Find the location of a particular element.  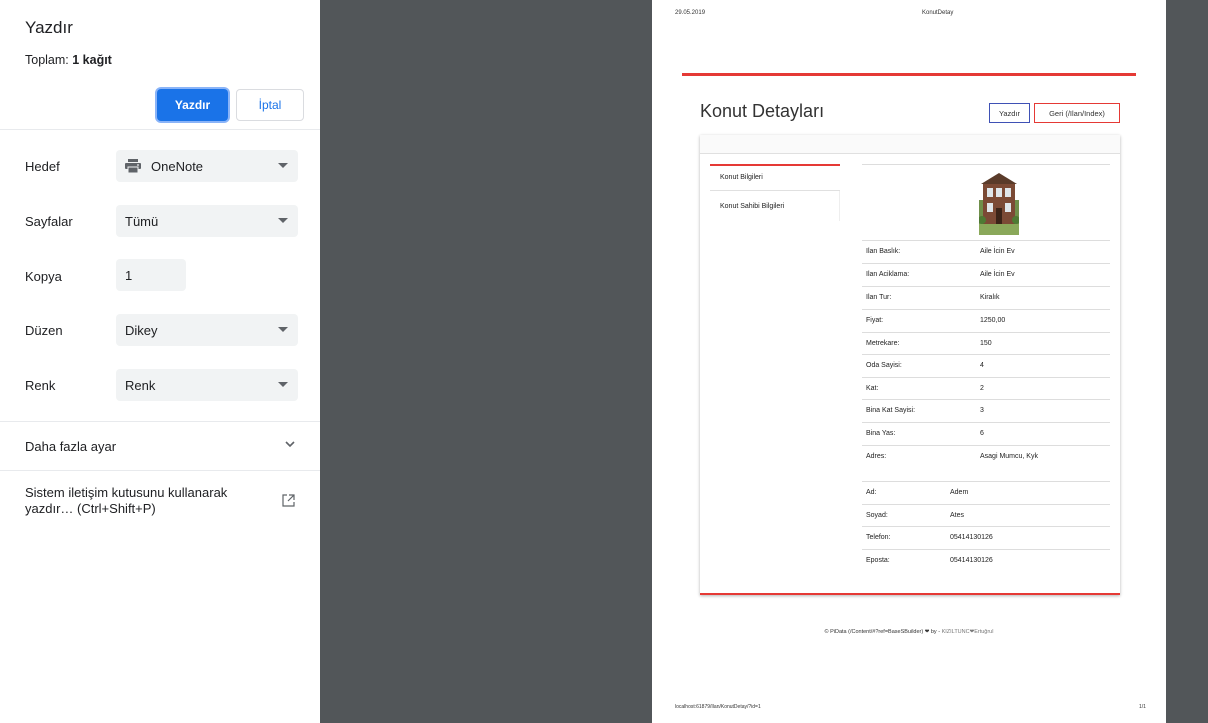

detail-label: Metrekare: is located at coordinates (883, 343).